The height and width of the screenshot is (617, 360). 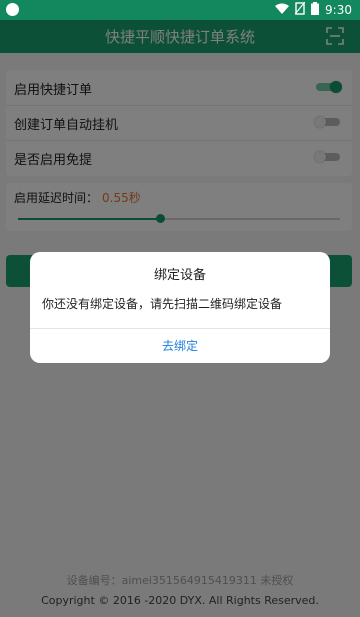 What do you see at coordinates (162, 304) in the screenshot?
I see `dialog-message: 你还没有绑定设备，请先扫描二维码绑定设备` at bounding box center [162, 304].